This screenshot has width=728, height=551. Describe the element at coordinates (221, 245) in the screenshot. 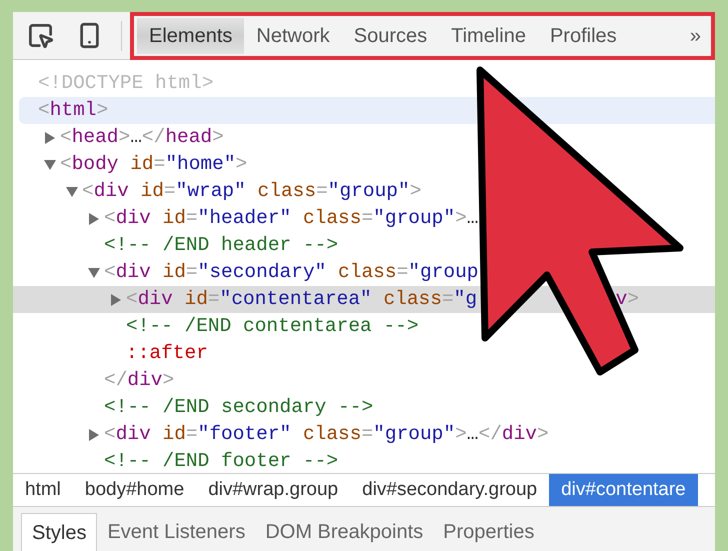

I see `code-line: <!-- /END header -->` at that location.